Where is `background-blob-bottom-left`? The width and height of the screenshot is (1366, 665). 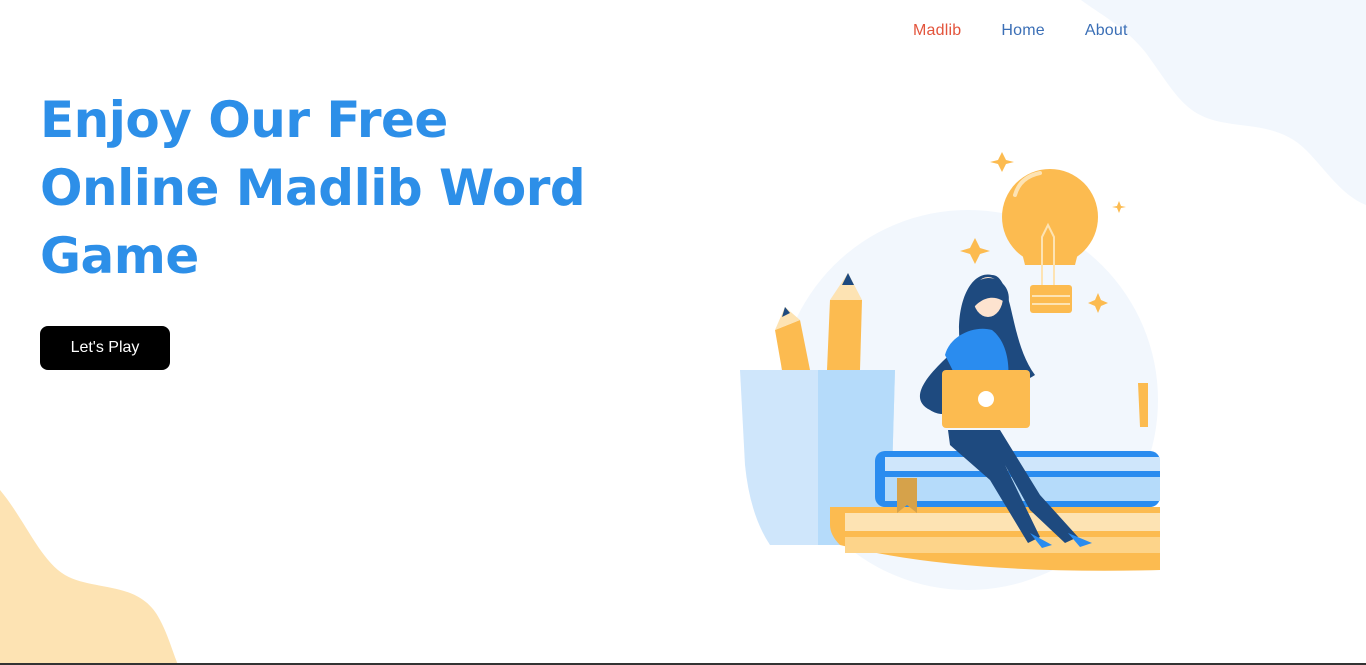
background-blob-bottom-left is located at coordinates (89, 577).